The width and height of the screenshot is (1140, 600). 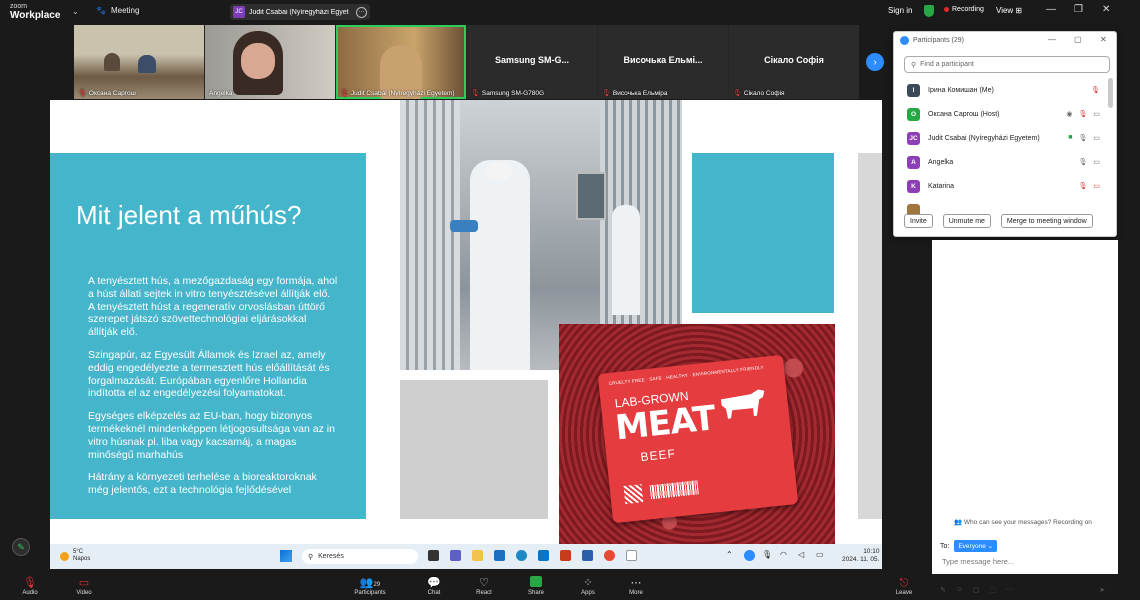 What do you see at coordinates (631, 555) in the screenshot?
I see `document-icon` at bounding box center [631, 555].